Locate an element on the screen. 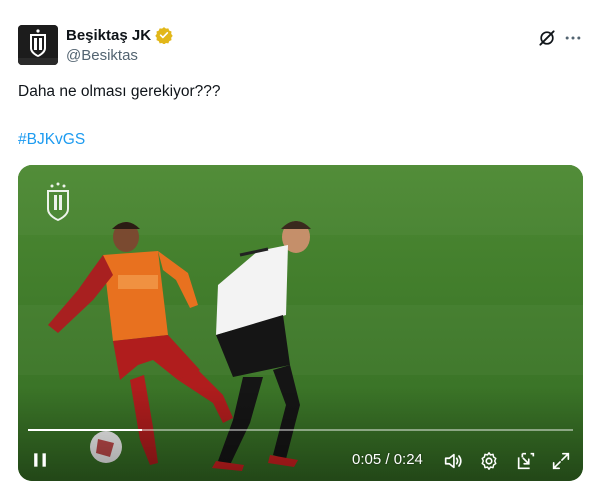  display-name: Beşiktaş JK is located at coordinates (108, 35).